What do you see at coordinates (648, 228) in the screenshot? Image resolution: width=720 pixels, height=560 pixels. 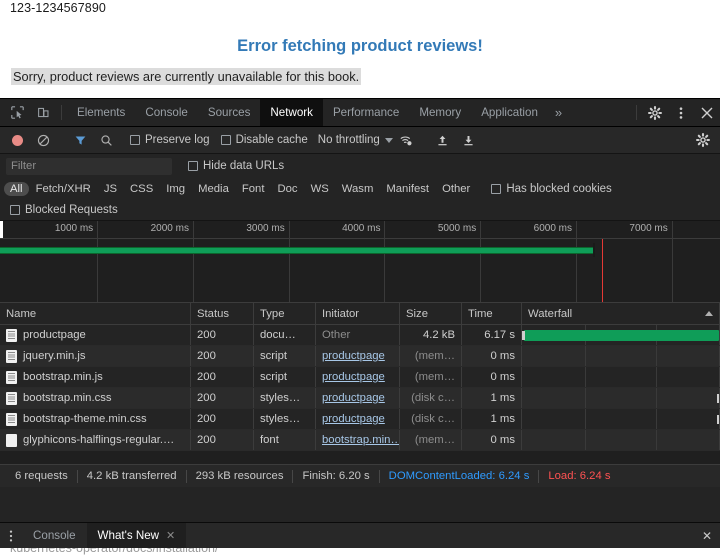 I see `overview-tick-label: 7000 ms` at bounding box center [648, 228].